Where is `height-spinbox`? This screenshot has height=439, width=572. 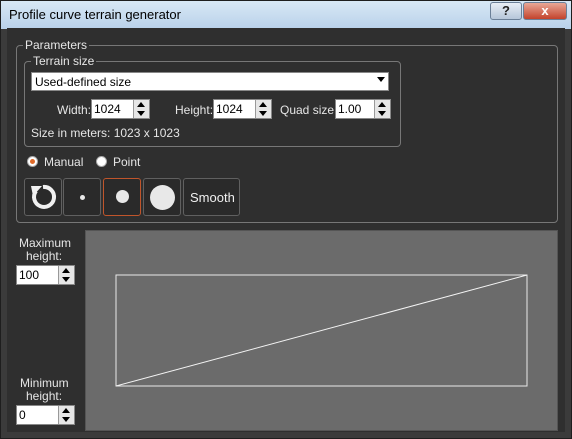
height-spinbox is located at coordinates (242, 109).